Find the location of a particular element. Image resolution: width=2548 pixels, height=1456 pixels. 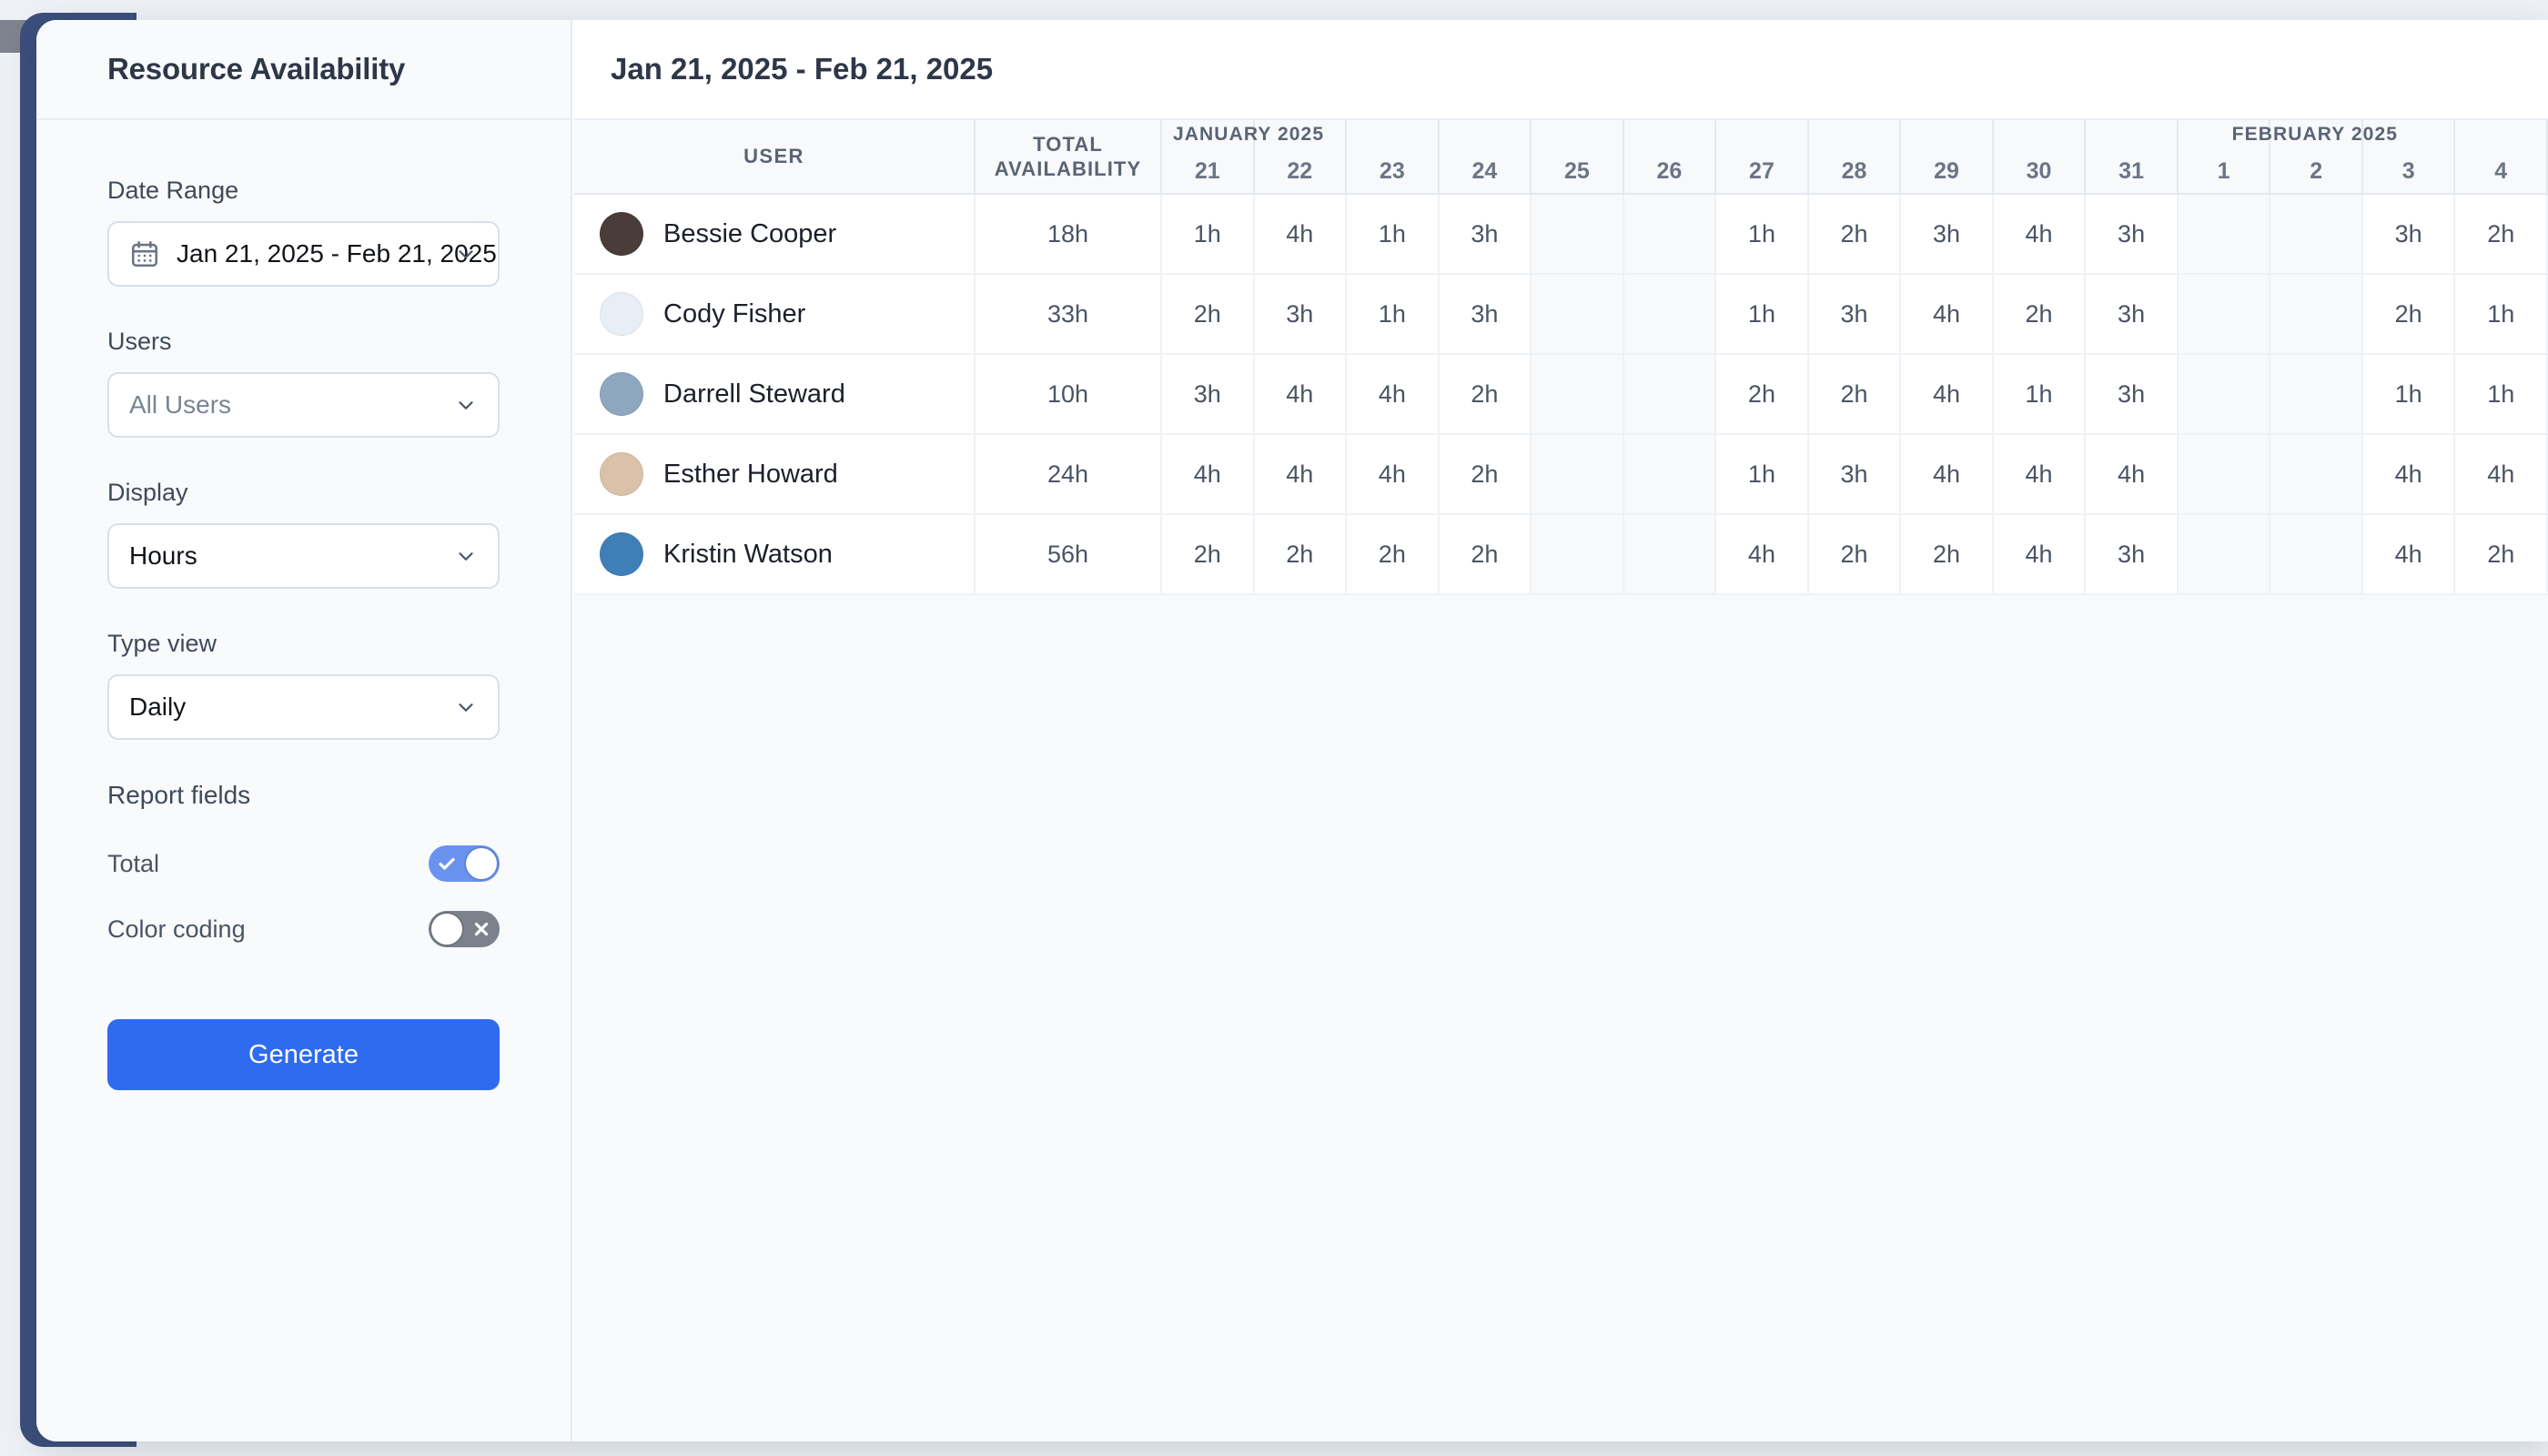

table-row: Kristin Watson 56h 2h 2h 2h 2h 4h 2h 2h 4h 3h 4h 2h is located at coordinates (1561, 555).